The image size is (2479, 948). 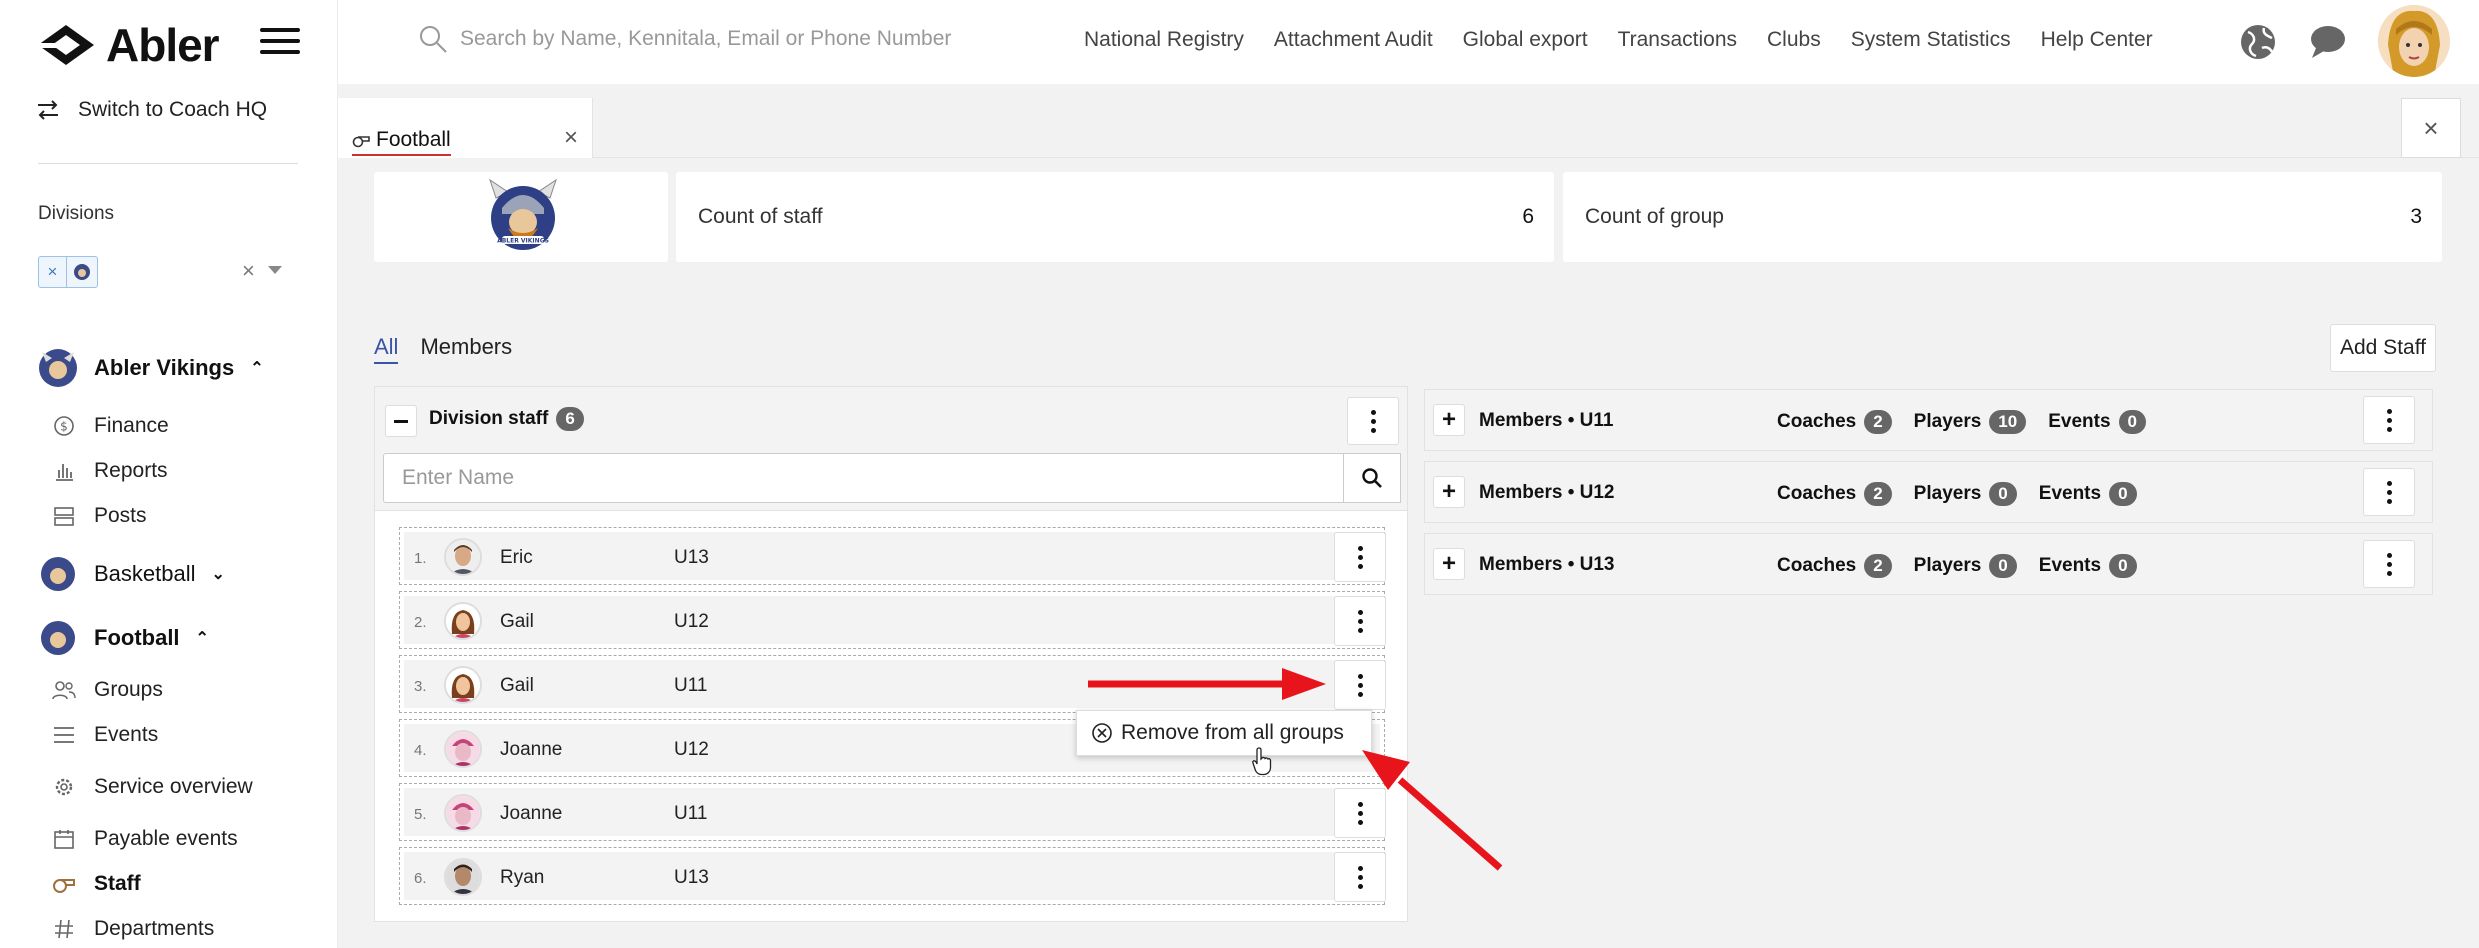 I want to click on players-count-badge: 0, so click(x=2003, y=494).